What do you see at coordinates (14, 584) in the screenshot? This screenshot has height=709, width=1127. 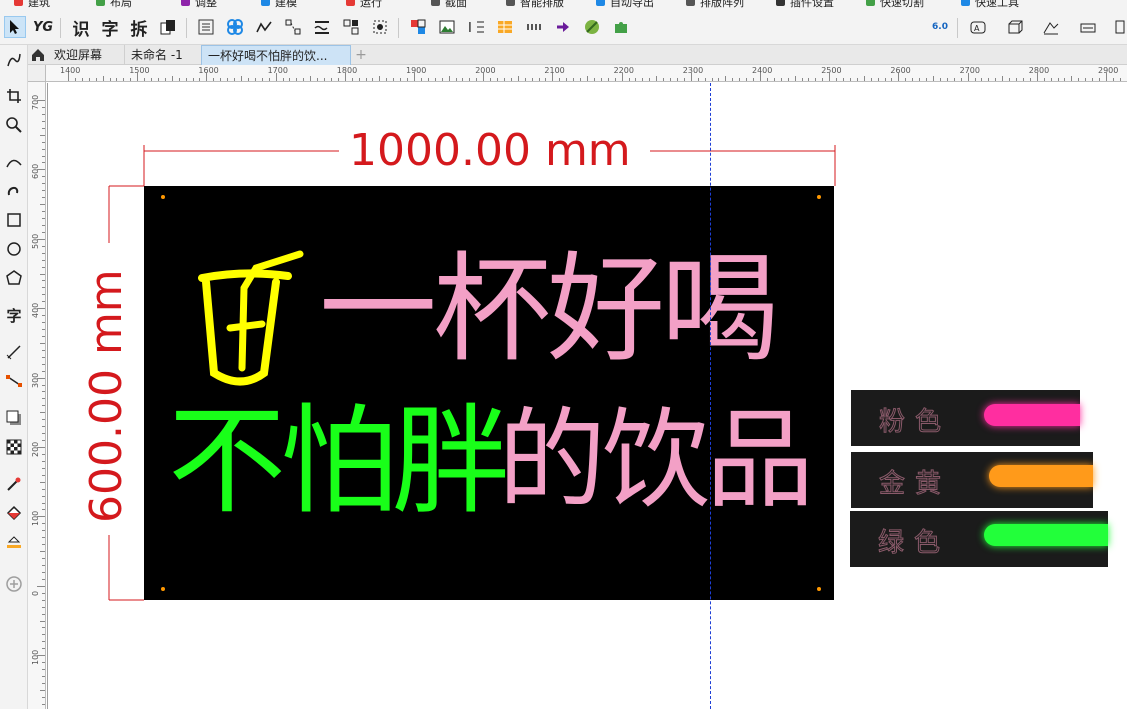 I see `add-tool-button` at bounding box center [14, 584].